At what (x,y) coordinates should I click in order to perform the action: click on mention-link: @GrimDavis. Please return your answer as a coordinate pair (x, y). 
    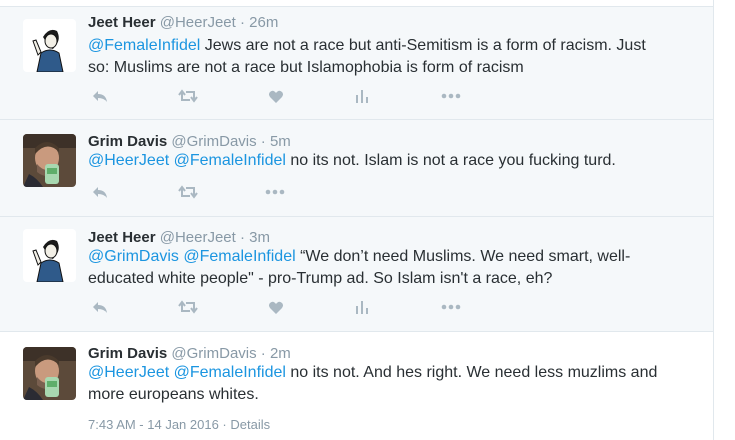
    Looking at the image, I should click on (133, 256).